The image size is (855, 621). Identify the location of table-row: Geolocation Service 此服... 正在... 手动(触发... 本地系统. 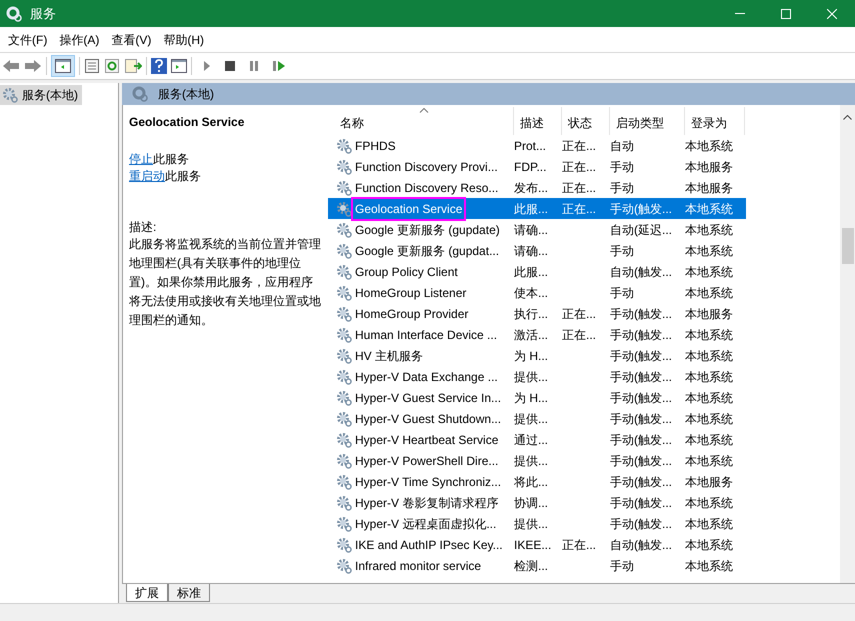
(537, 208).